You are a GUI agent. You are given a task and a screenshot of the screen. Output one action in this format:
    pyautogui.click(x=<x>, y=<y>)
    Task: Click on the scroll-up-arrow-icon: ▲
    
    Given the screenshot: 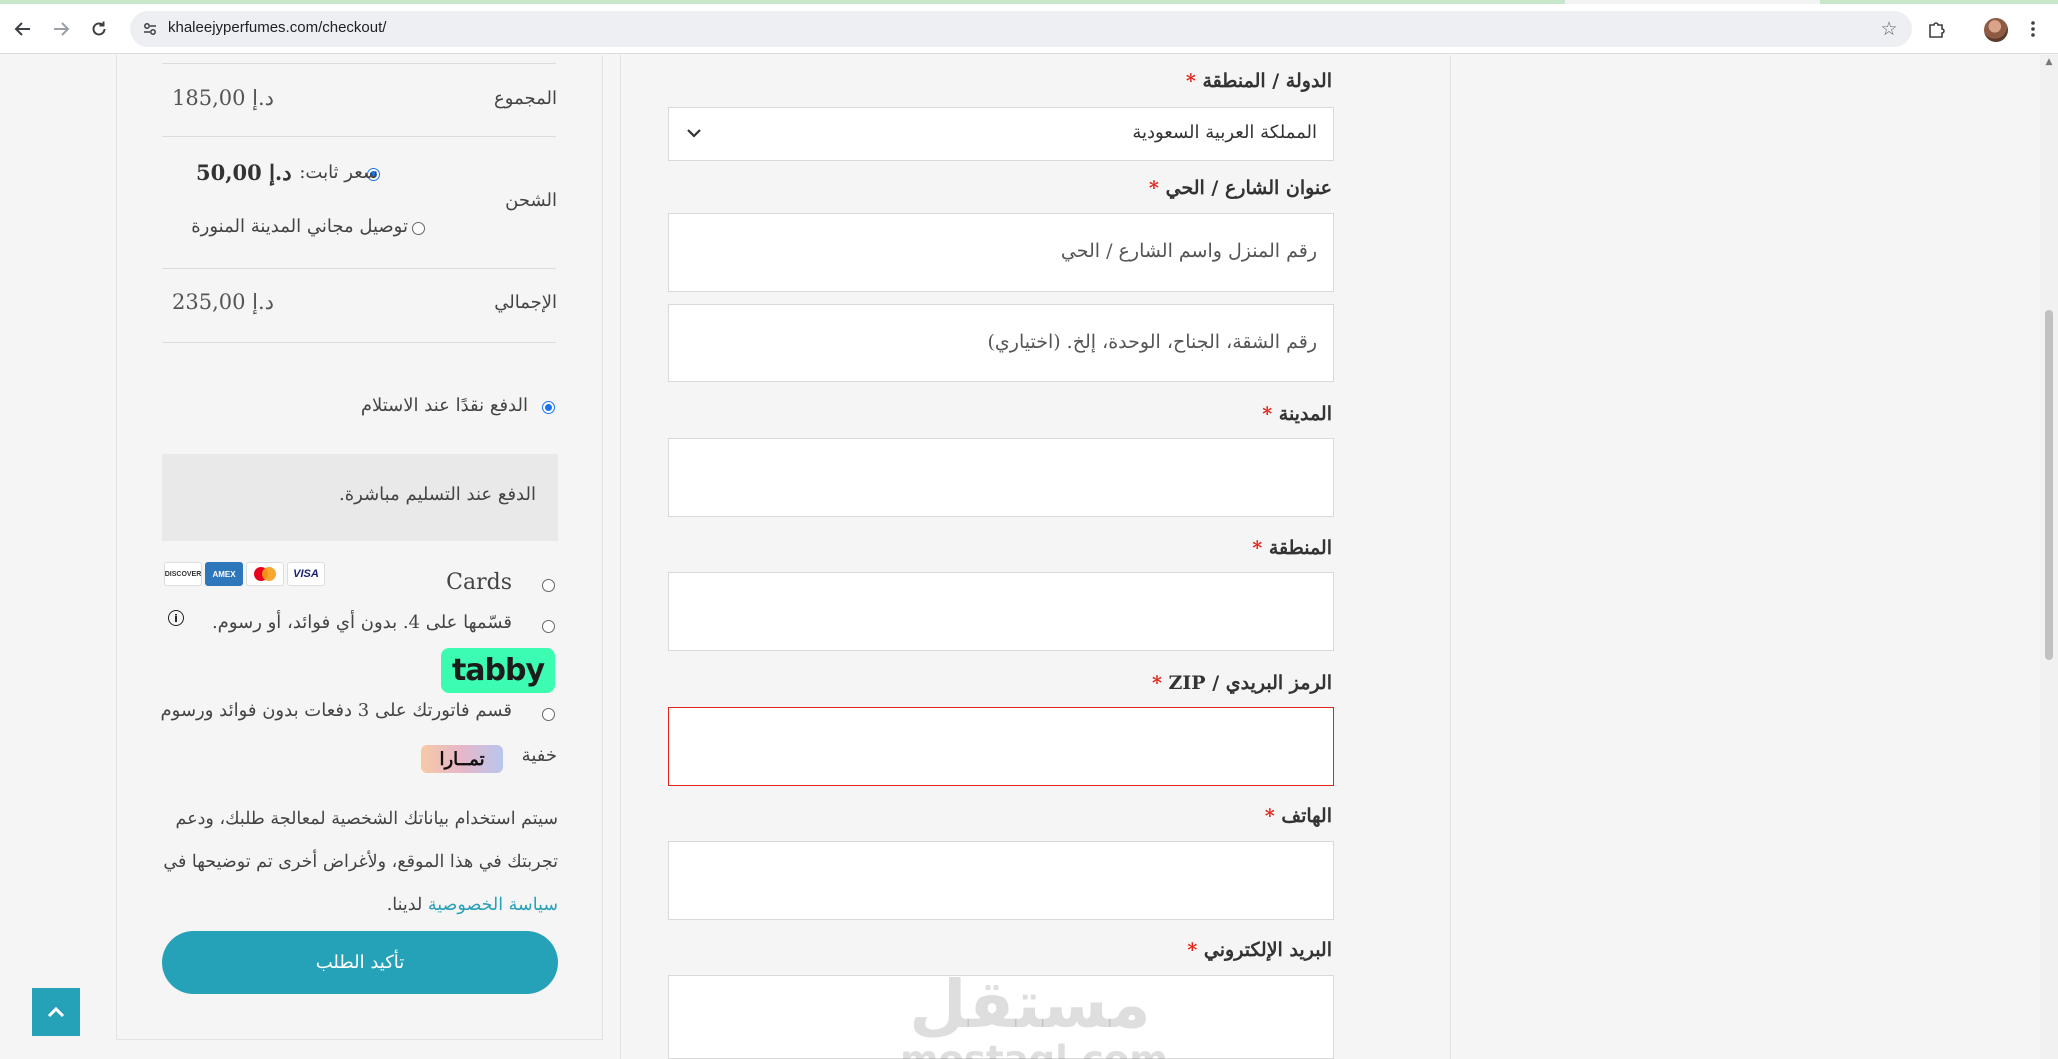 What is the action you would take?
    pyautogui.click(x=2049, y=62)
    